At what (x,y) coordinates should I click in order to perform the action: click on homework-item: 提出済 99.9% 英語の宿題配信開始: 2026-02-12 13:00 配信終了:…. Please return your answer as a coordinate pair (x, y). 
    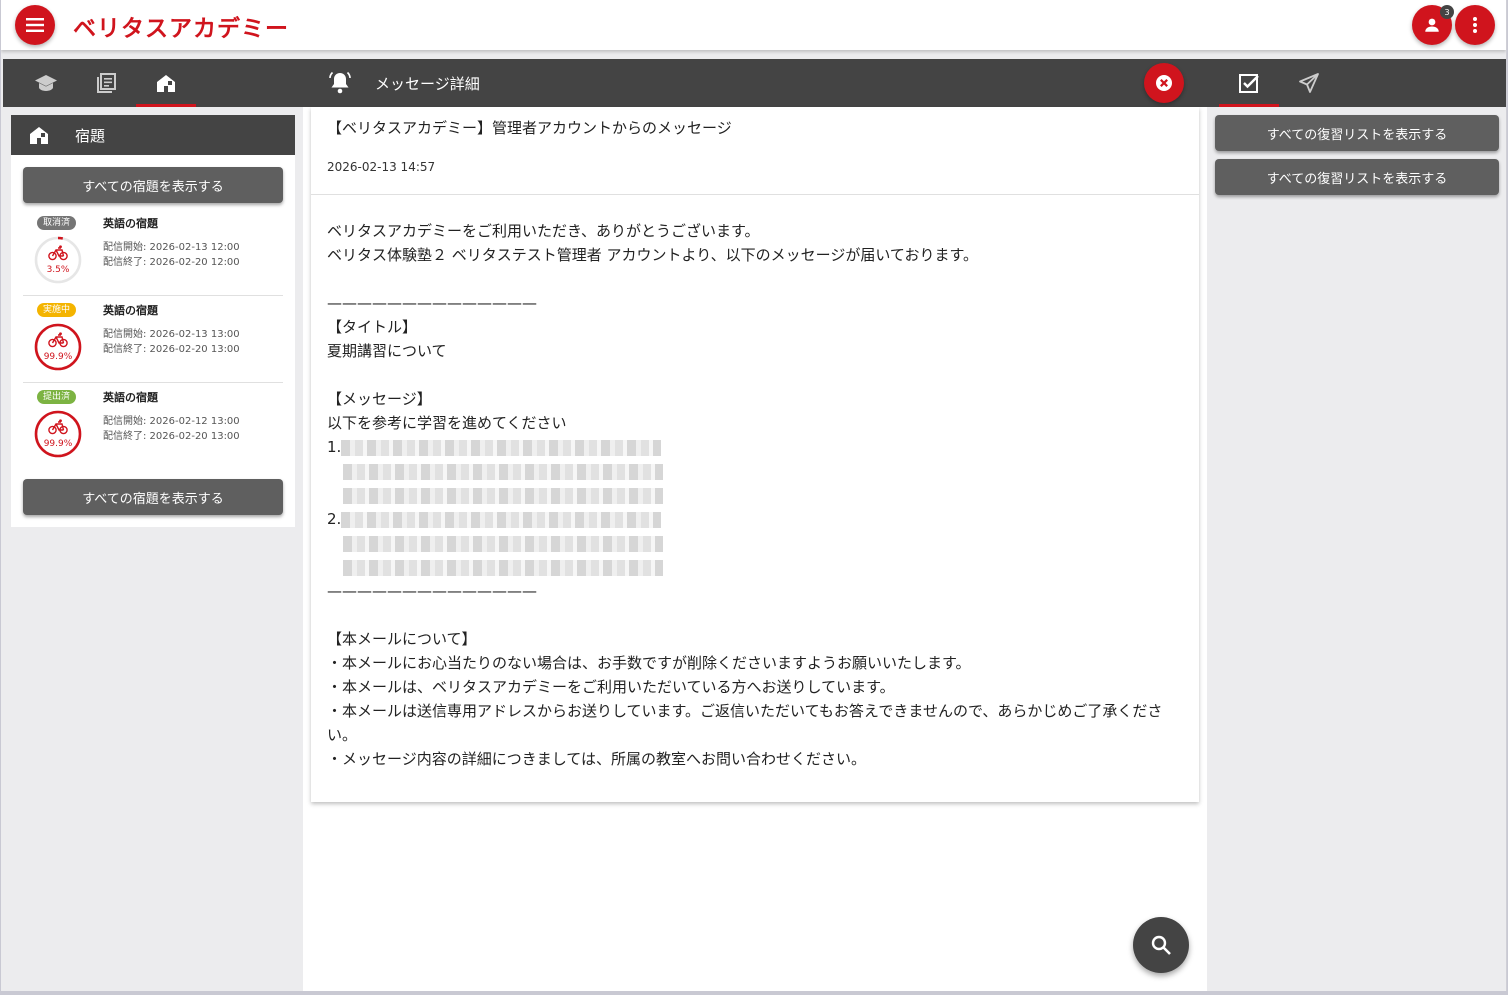
    Looking at the image, I should click on (153, 426).